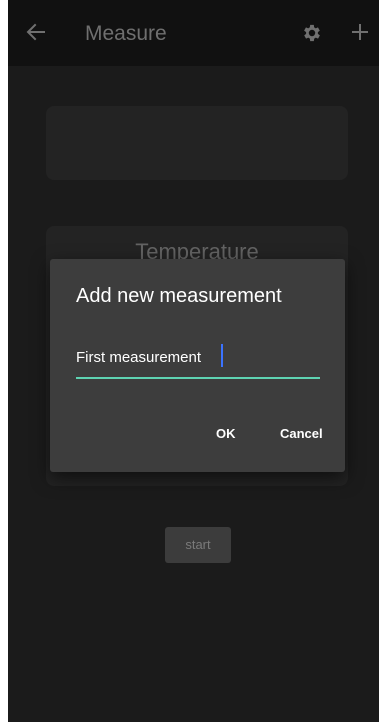 The image size is (379, 722). I want to click on summary-card, so click(197, 143).